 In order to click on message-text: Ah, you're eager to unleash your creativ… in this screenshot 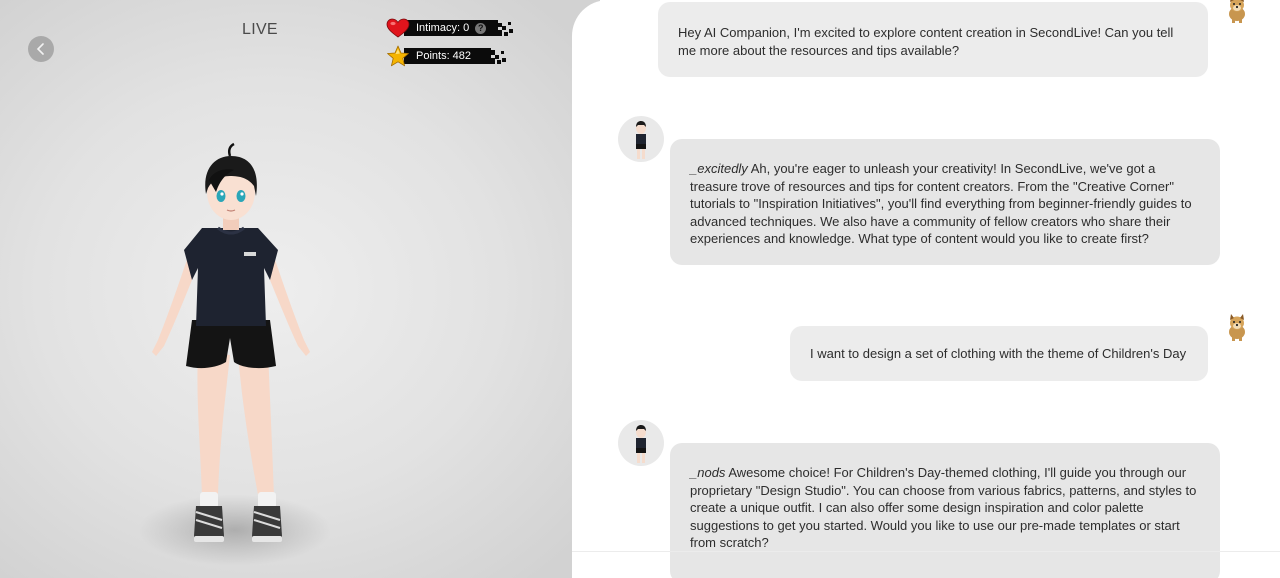, I will do `click(941, 203)`.